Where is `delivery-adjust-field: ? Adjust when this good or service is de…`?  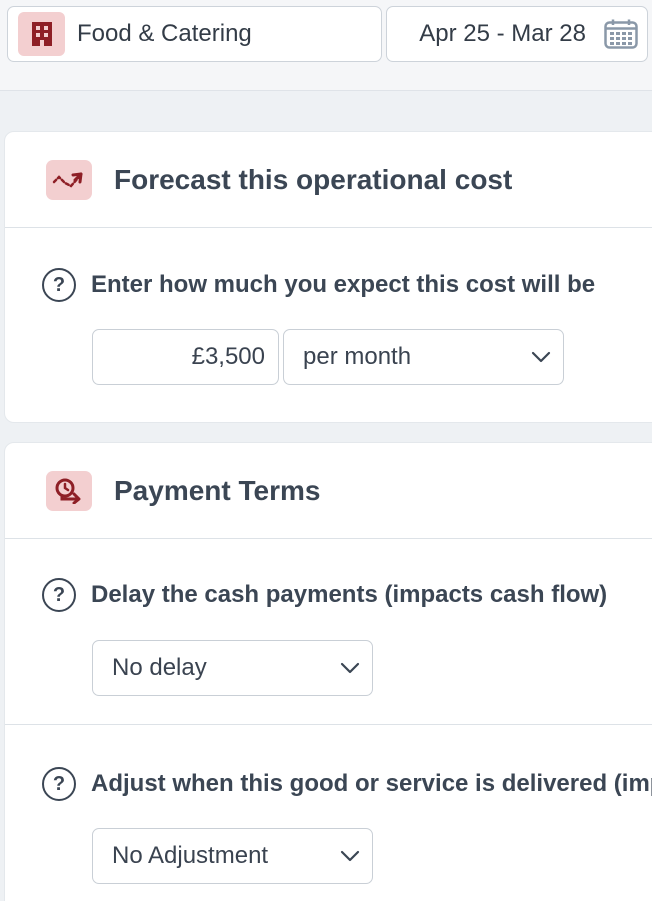 delivery-adjust-field: ? Adjust when this good or service is de… is located at coordinates (328, 784).